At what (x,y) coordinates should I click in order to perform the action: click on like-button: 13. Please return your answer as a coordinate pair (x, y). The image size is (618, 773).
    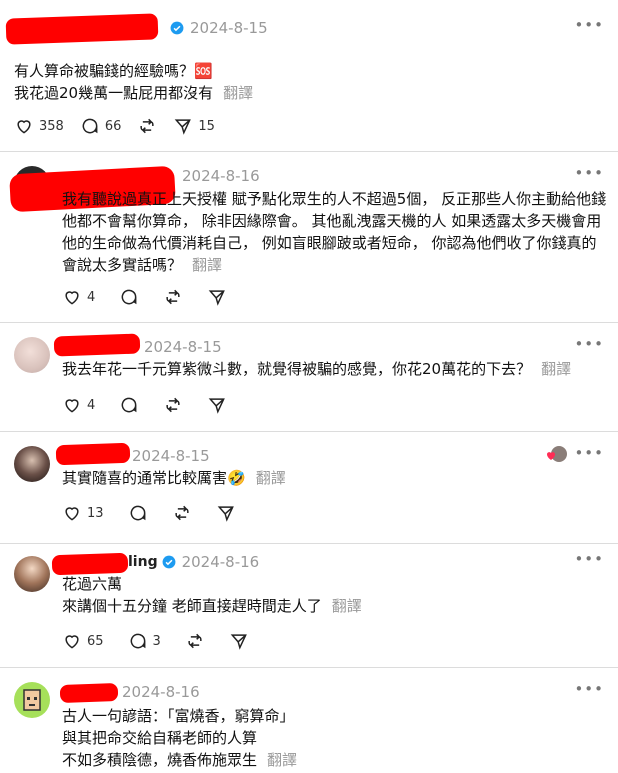
    Looking at the image, I should click on (83, 513).